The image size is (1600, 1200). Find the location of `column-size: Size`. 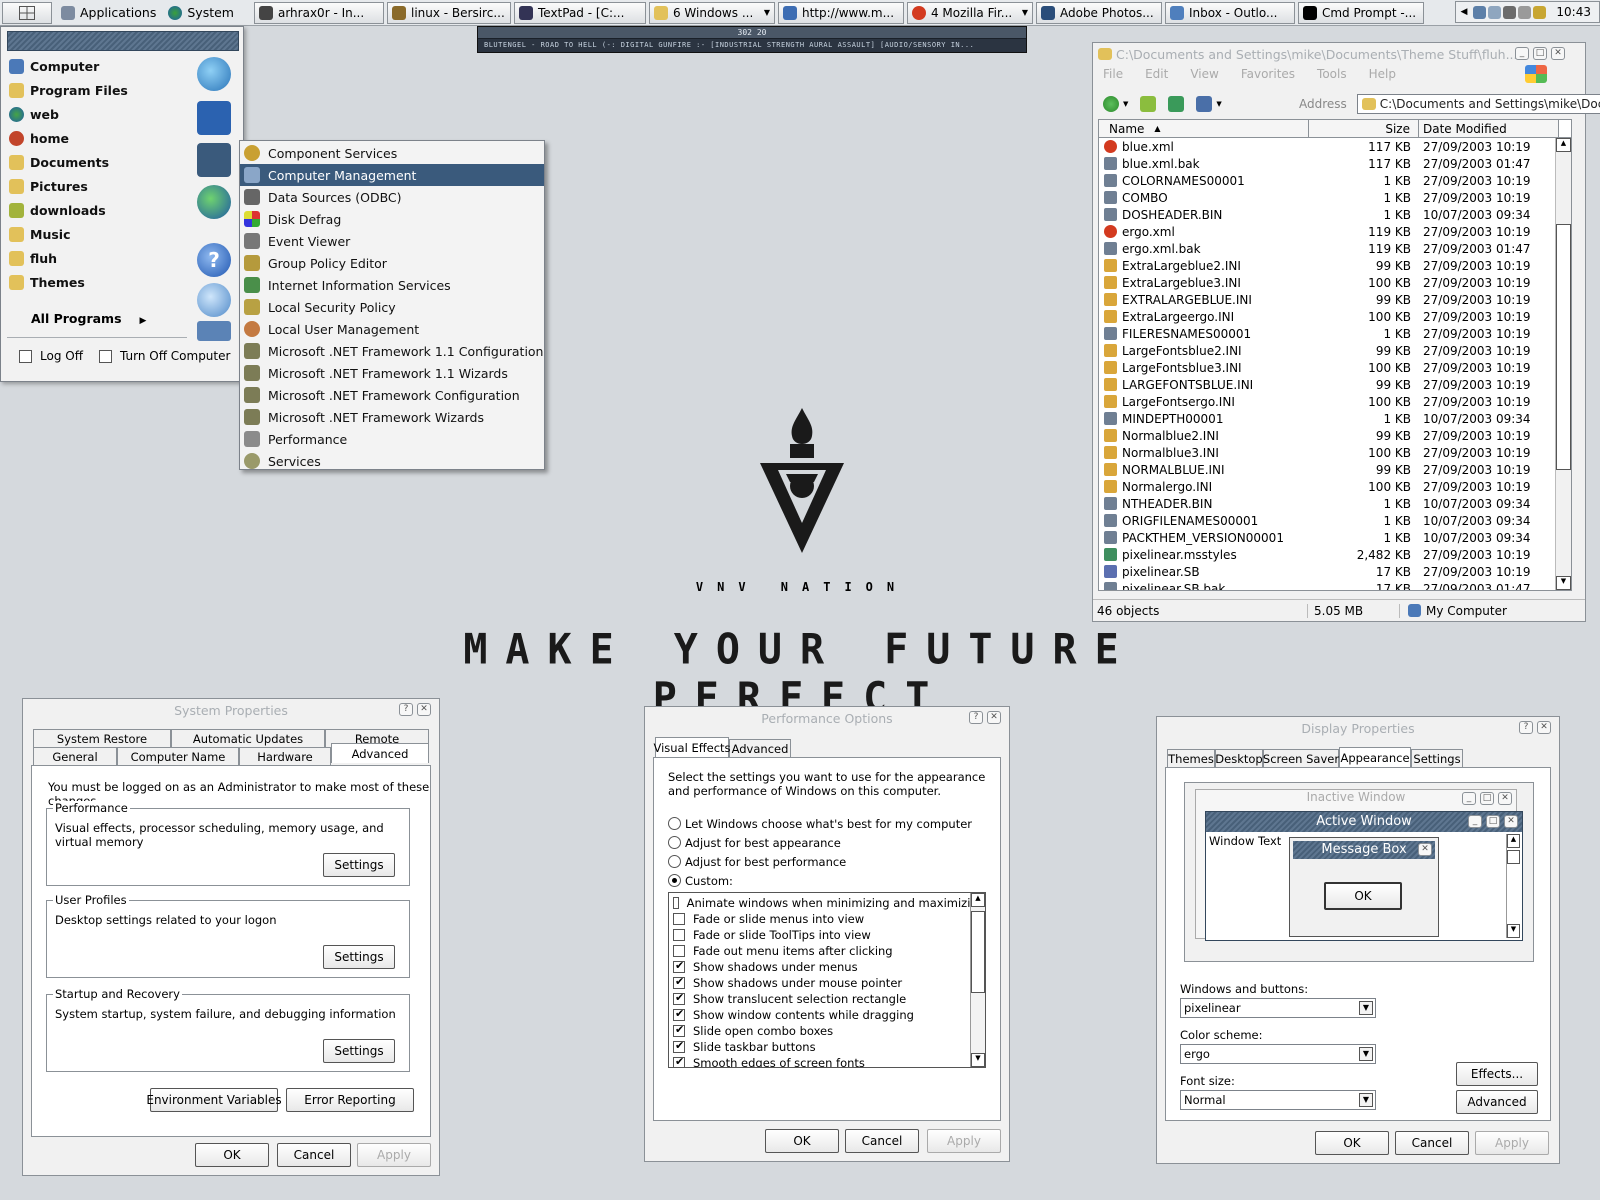

column-size: Size is located at coordinates (1364, 128).